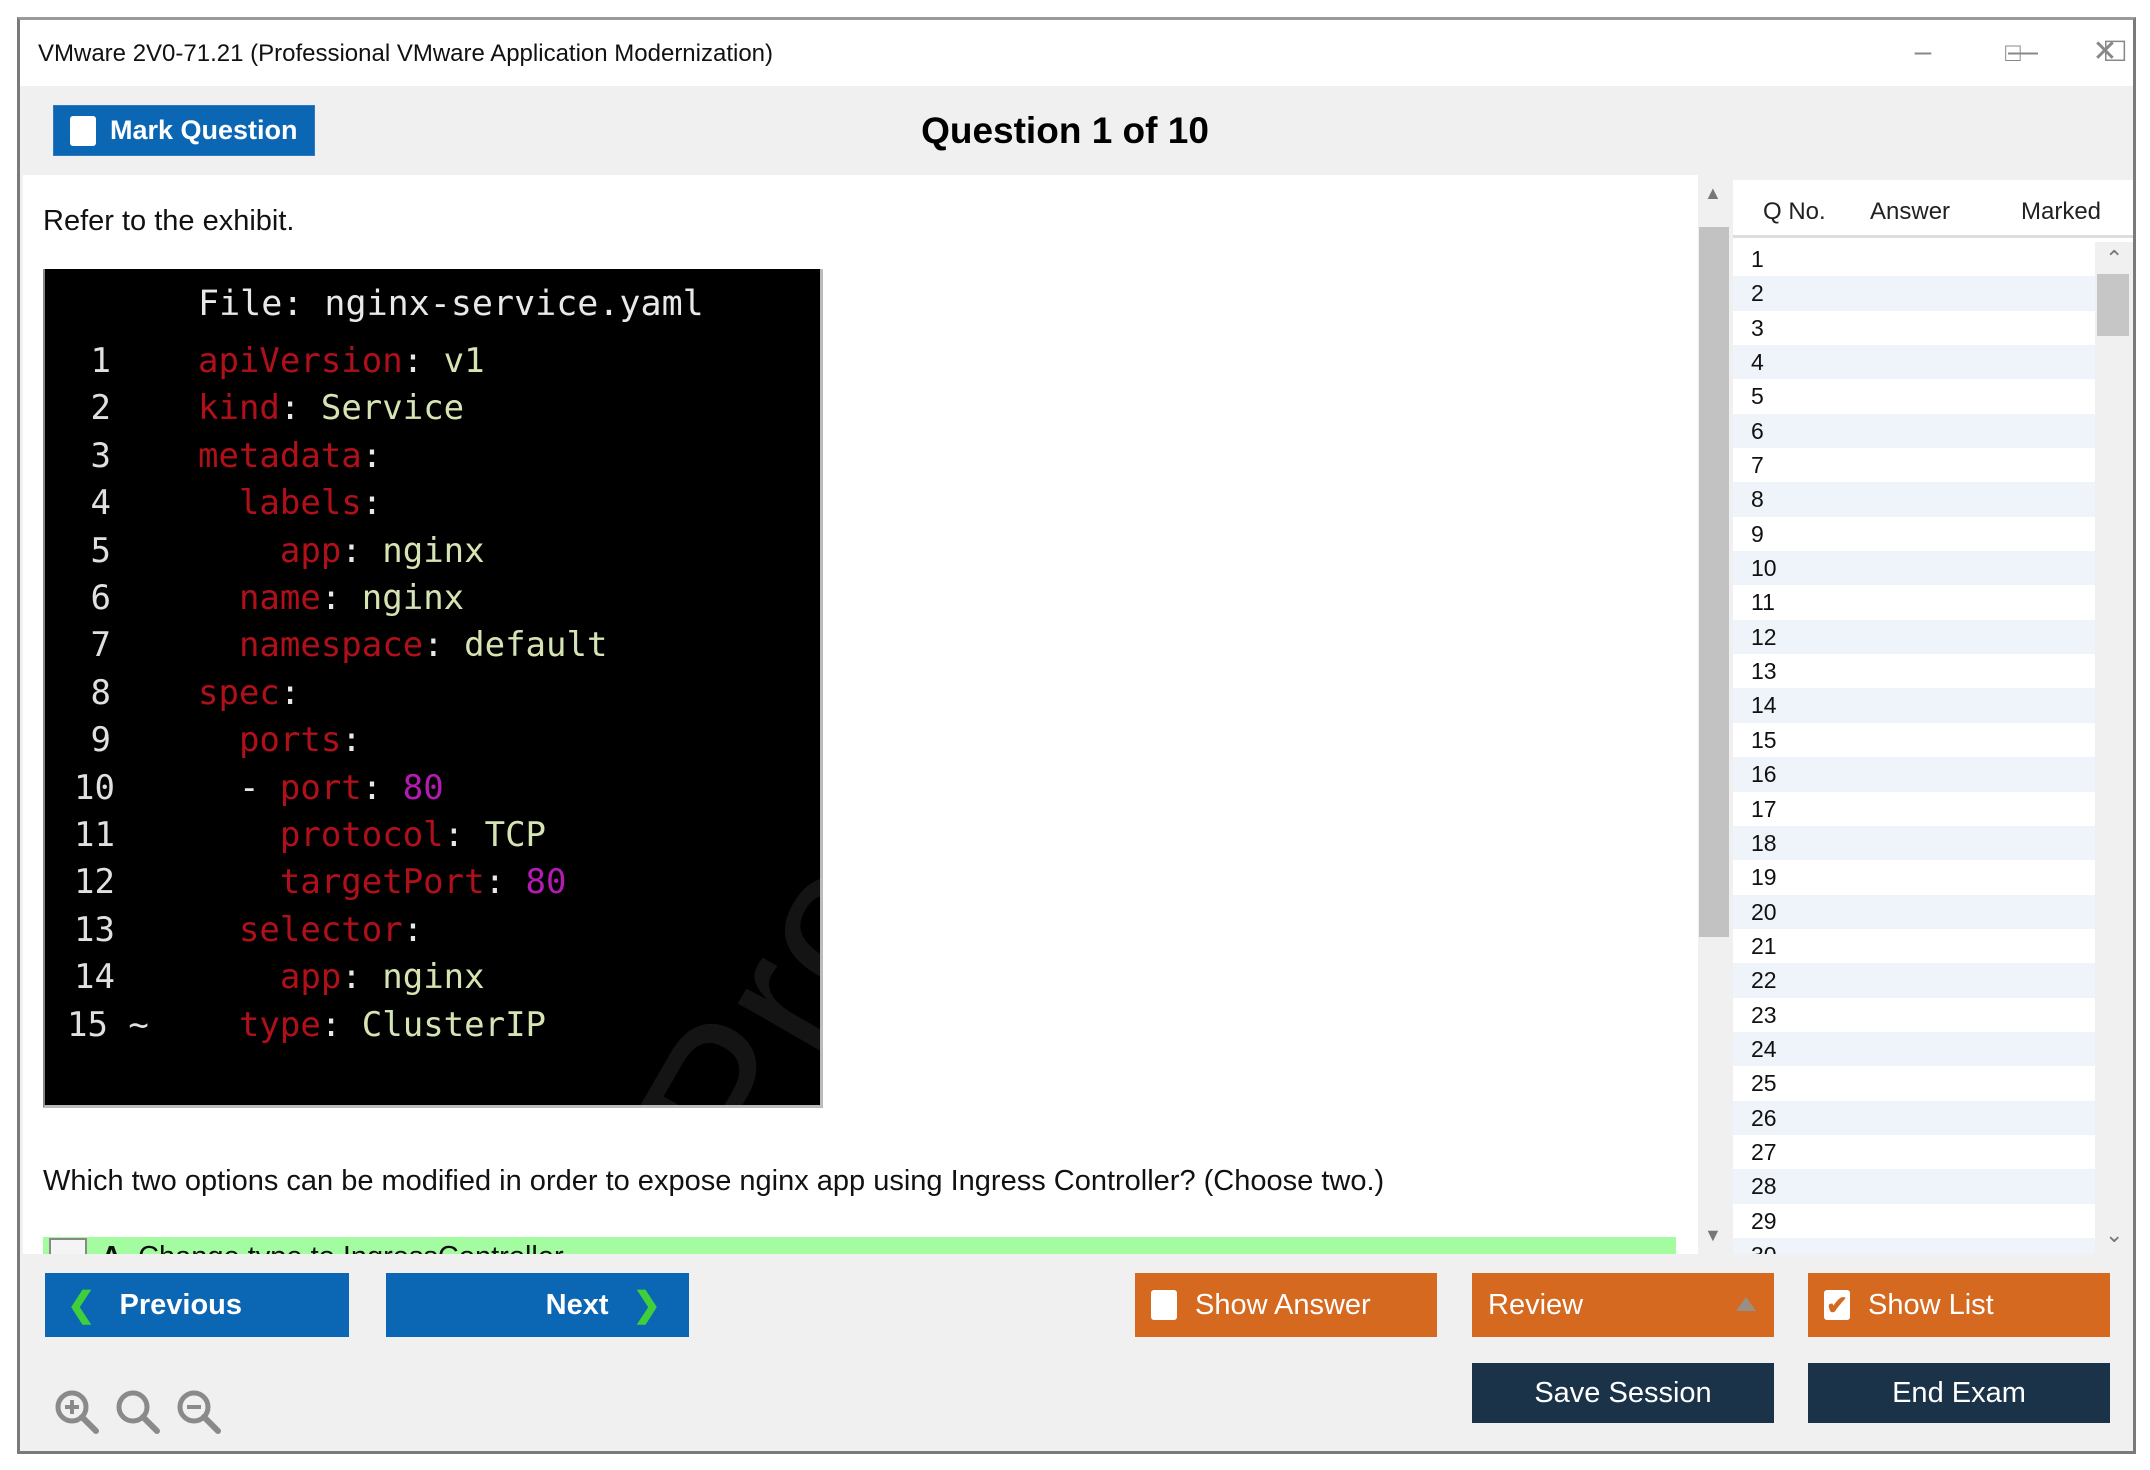 This screenshot has height=1470, width=2150. What do you see at coordinates (1914, 362) in the screenshot?
I see `question-list-row: 4` at bounding box center [1914, 362].